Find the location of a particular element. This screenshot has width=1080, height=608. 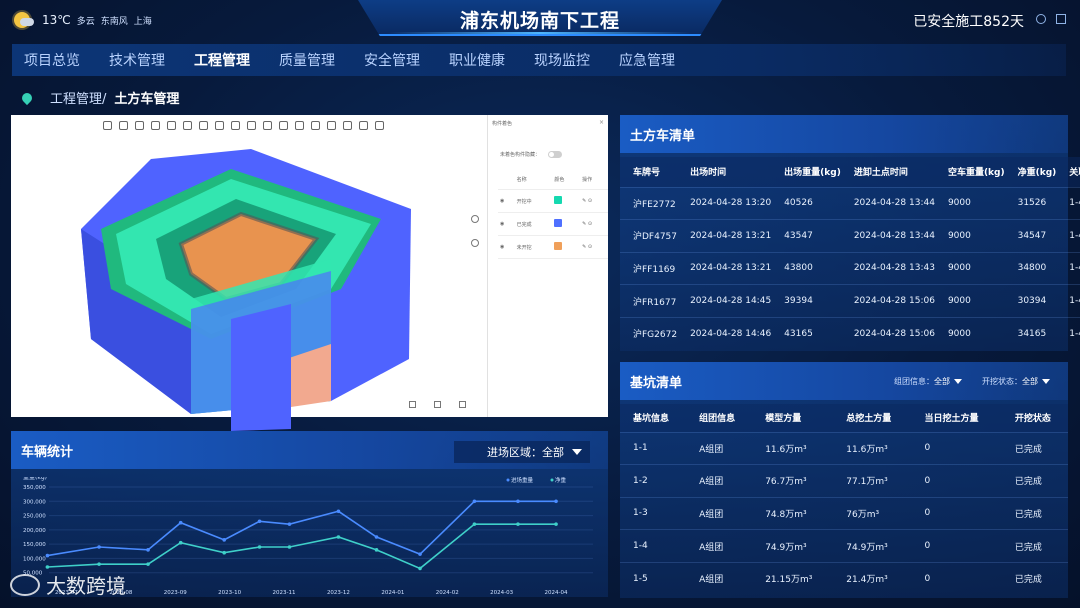

nav-item-6: 现场监控 is located at coordinates (562, 60).